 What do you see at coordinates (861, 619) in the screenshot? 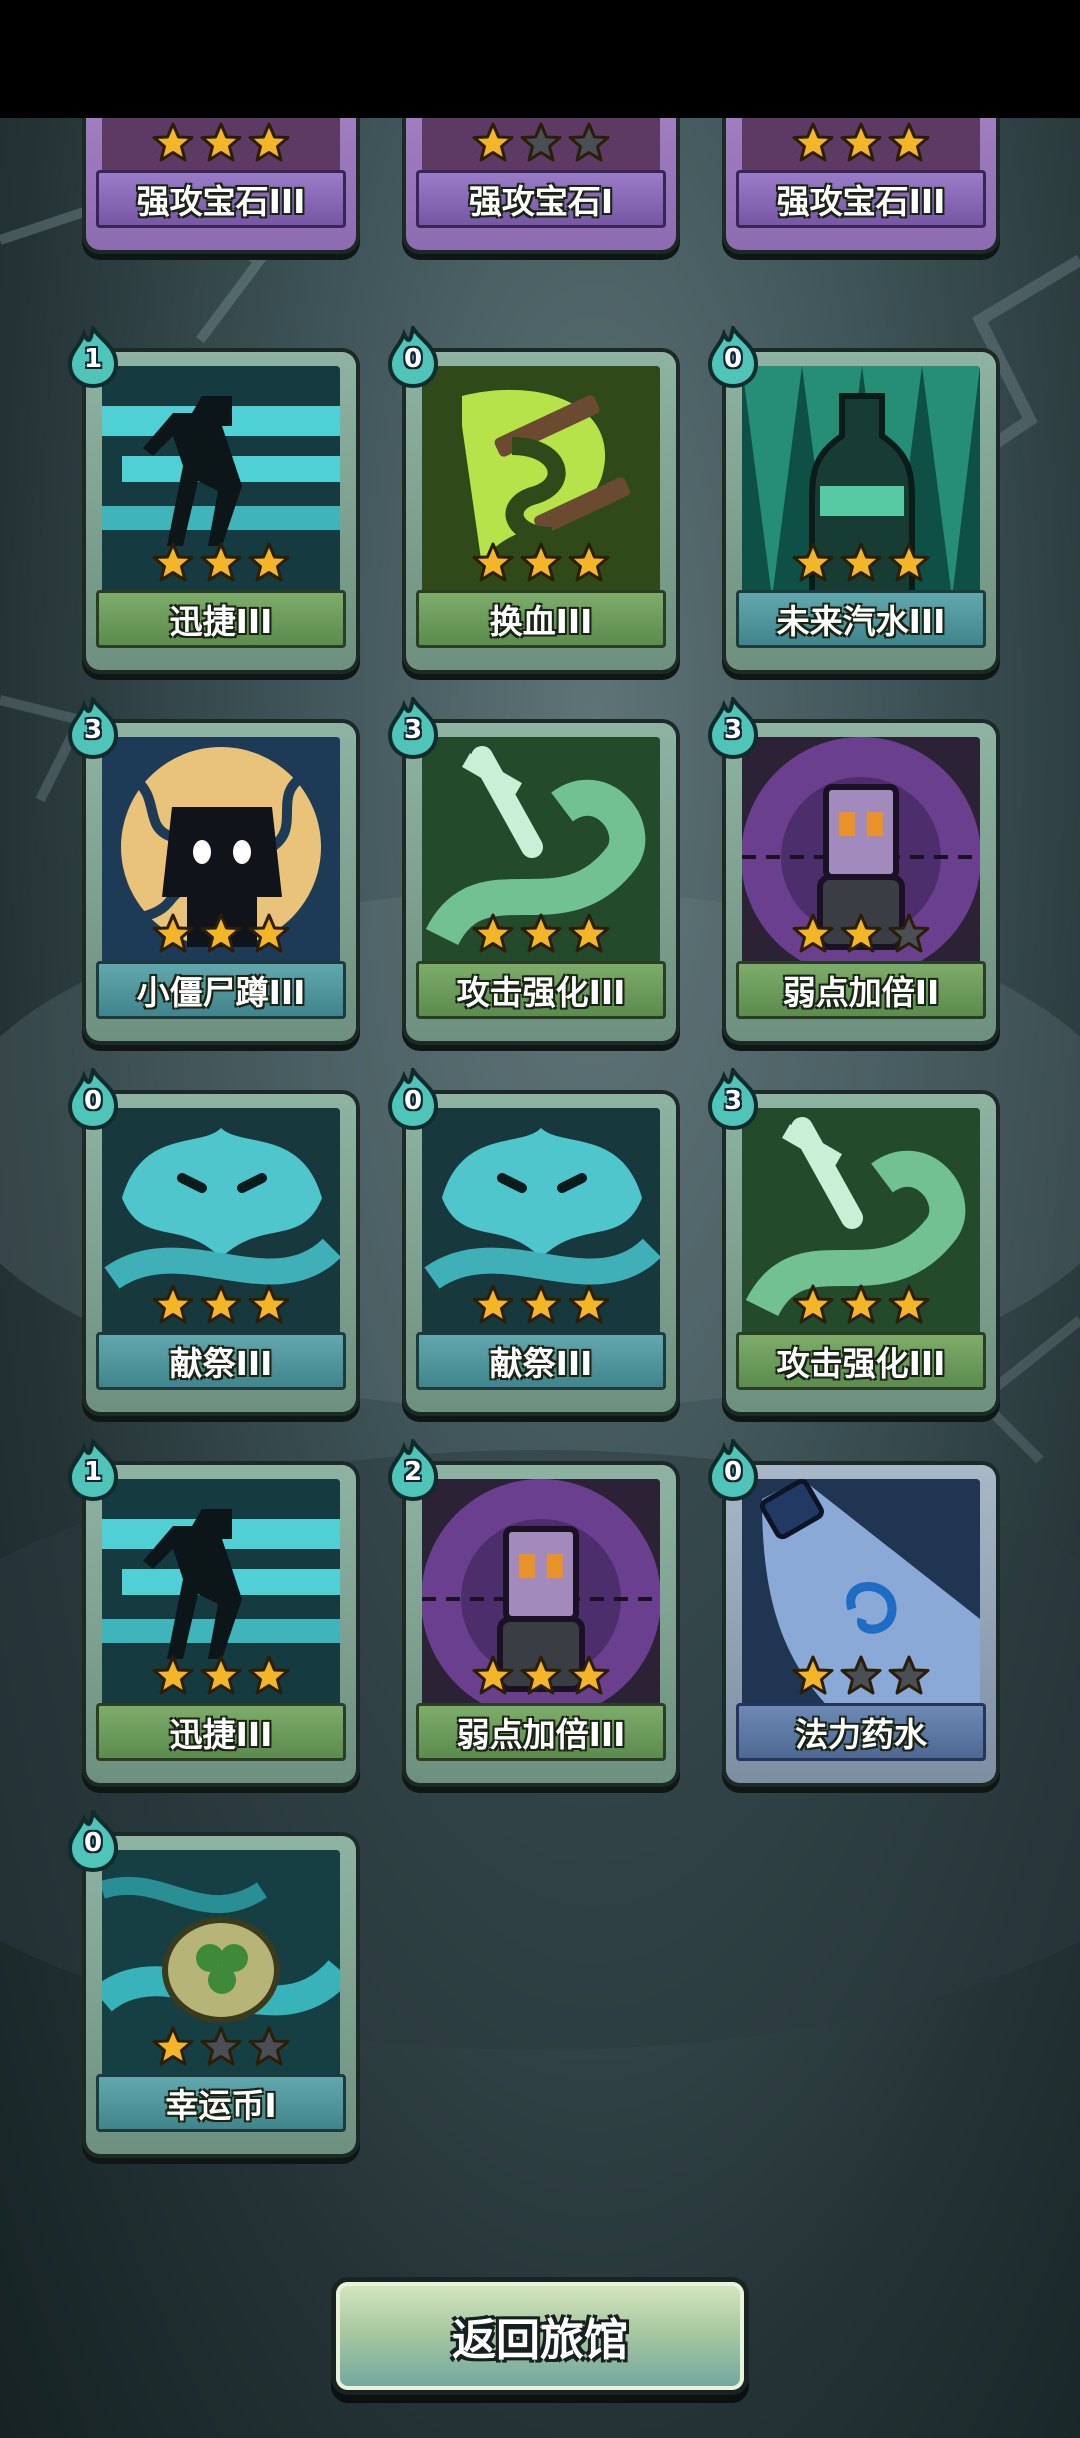
I see `card-name: 未来汽水III` at bounding box center [861, 619].